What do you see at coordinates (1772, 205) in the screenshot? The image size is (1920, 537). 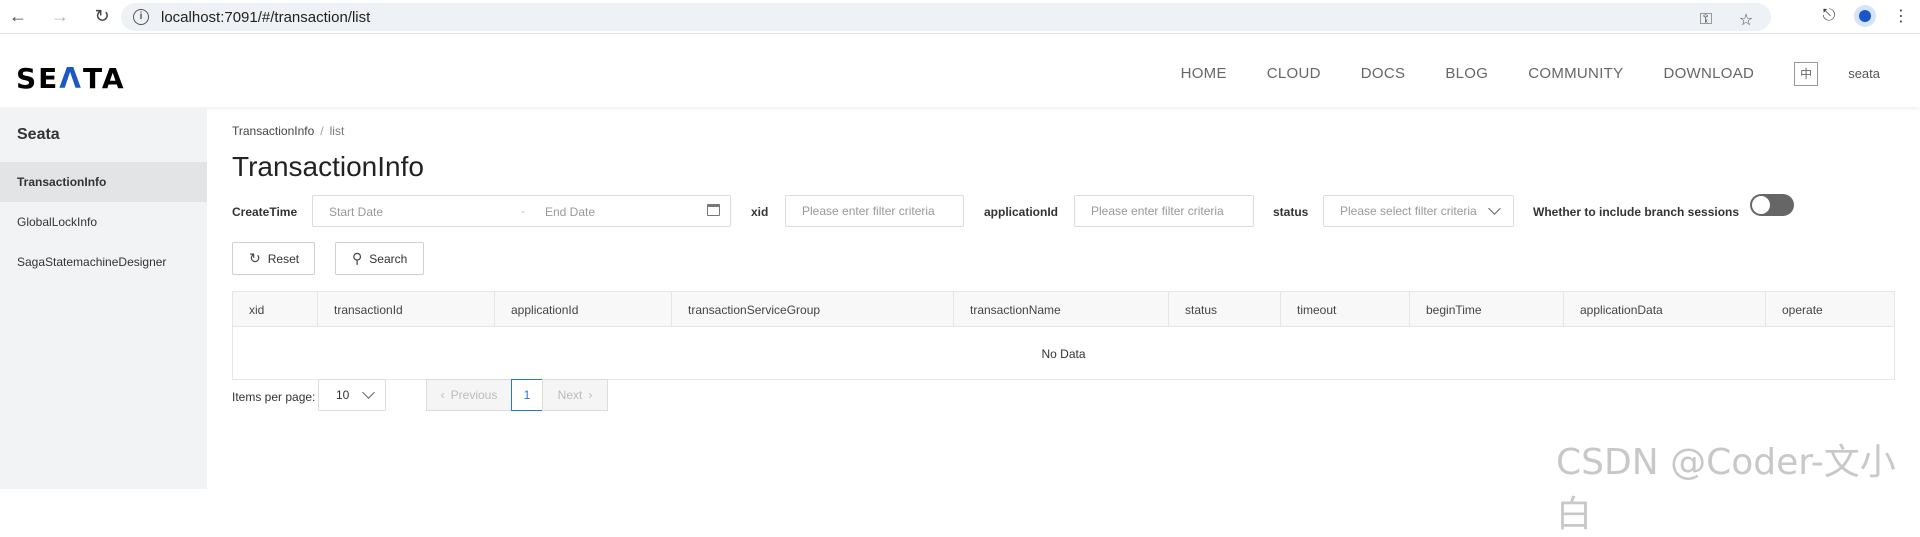 I see `branch-sessions-toggle` at bounding box center [1772, 205].